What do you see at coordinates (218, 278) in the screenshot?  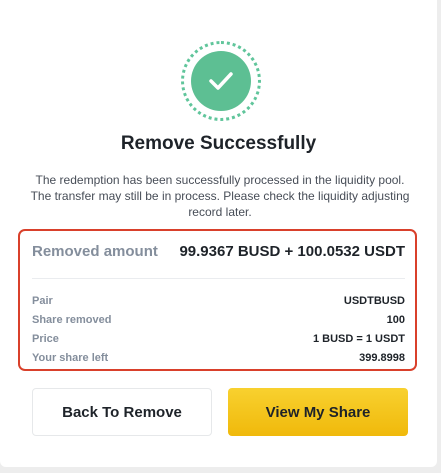 I see `summary-divider` at bounding box center [218, 278].